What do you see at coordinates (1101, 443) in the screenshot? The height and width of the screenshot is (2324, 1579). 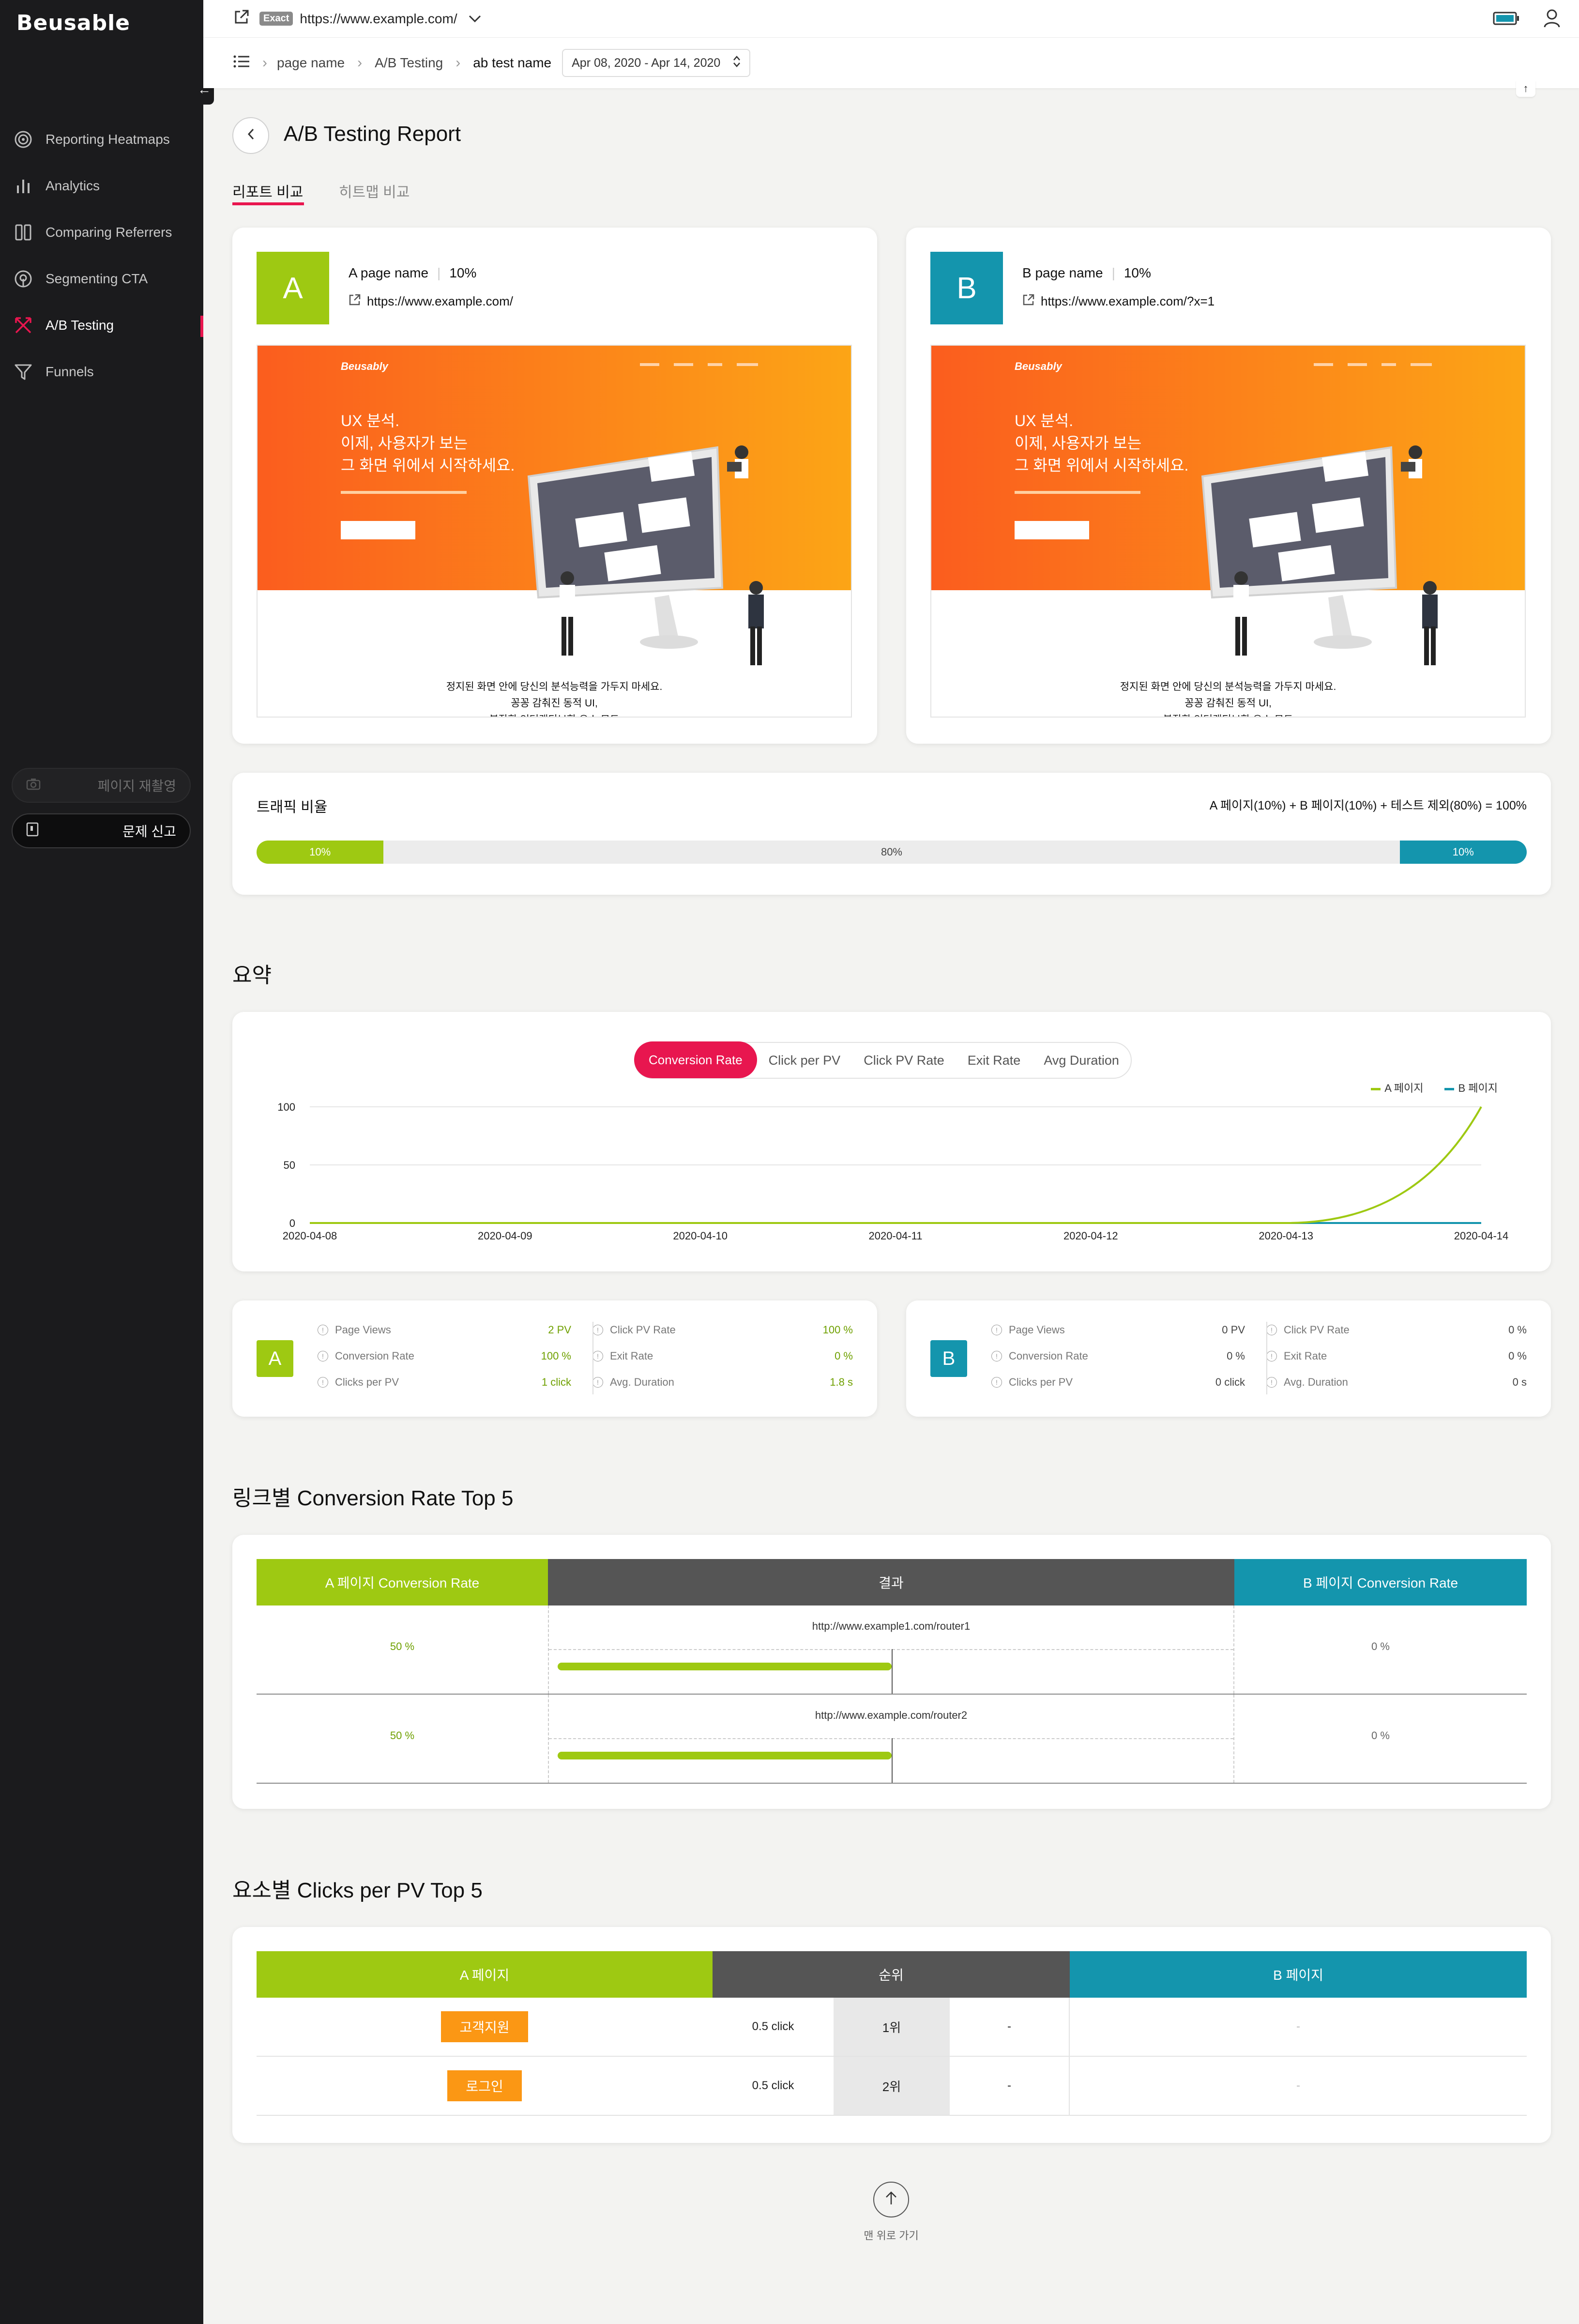 I see `preview-hero-title: UX 분석. 이제, 사용자가 보는 그 화면 위에서 시작하세요.` at bounding box center [1101, 443].